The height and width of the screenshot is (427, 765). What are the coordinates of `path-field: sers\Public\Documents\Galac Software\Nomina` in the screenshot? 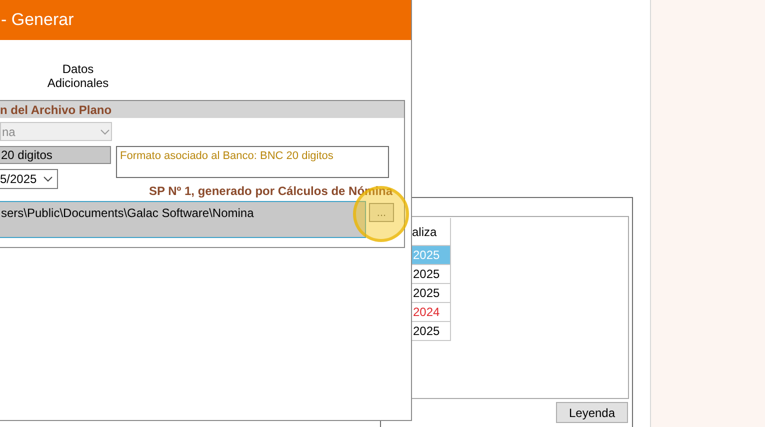 It's located at (183, 219).